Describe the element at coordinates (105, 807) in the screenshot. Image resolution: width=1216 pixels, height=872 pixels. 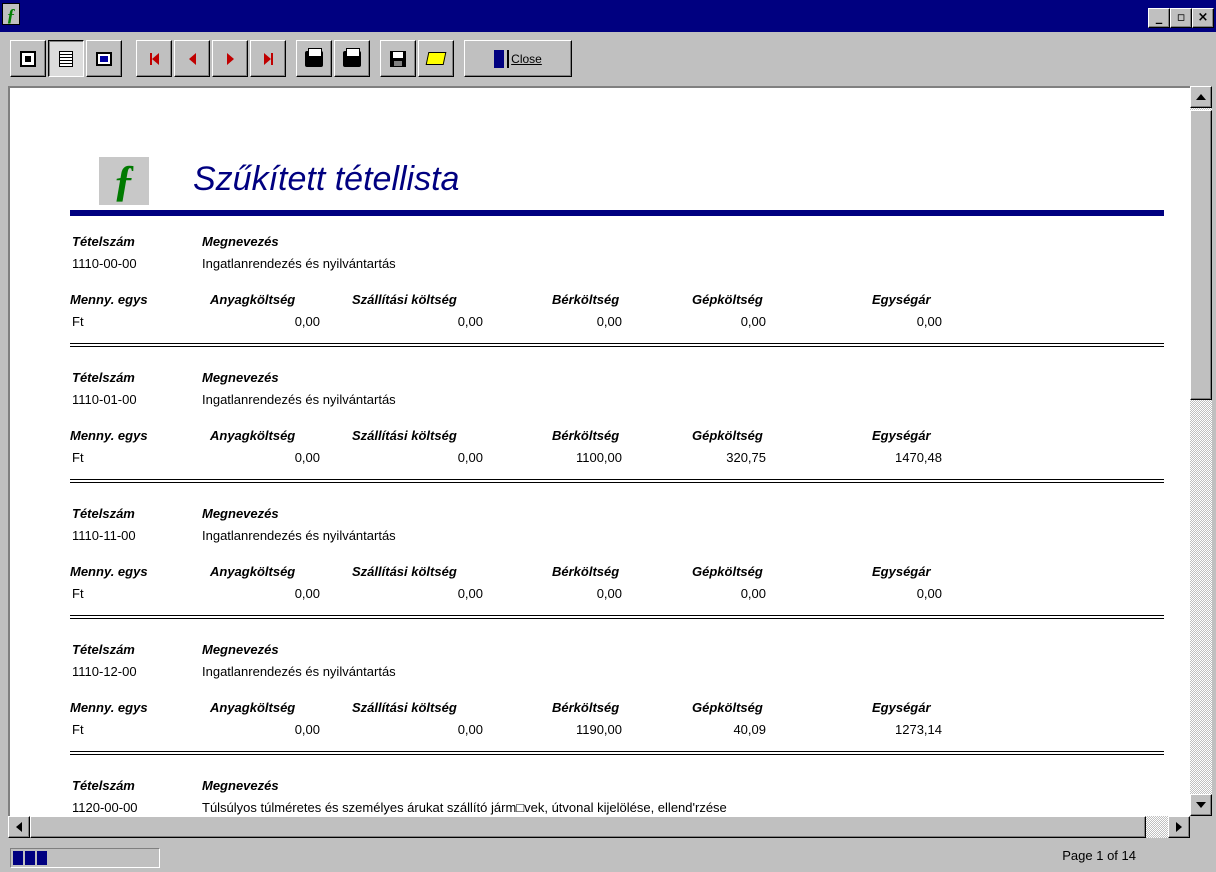
I see `item-no-value: 1120-00-00` at that location.